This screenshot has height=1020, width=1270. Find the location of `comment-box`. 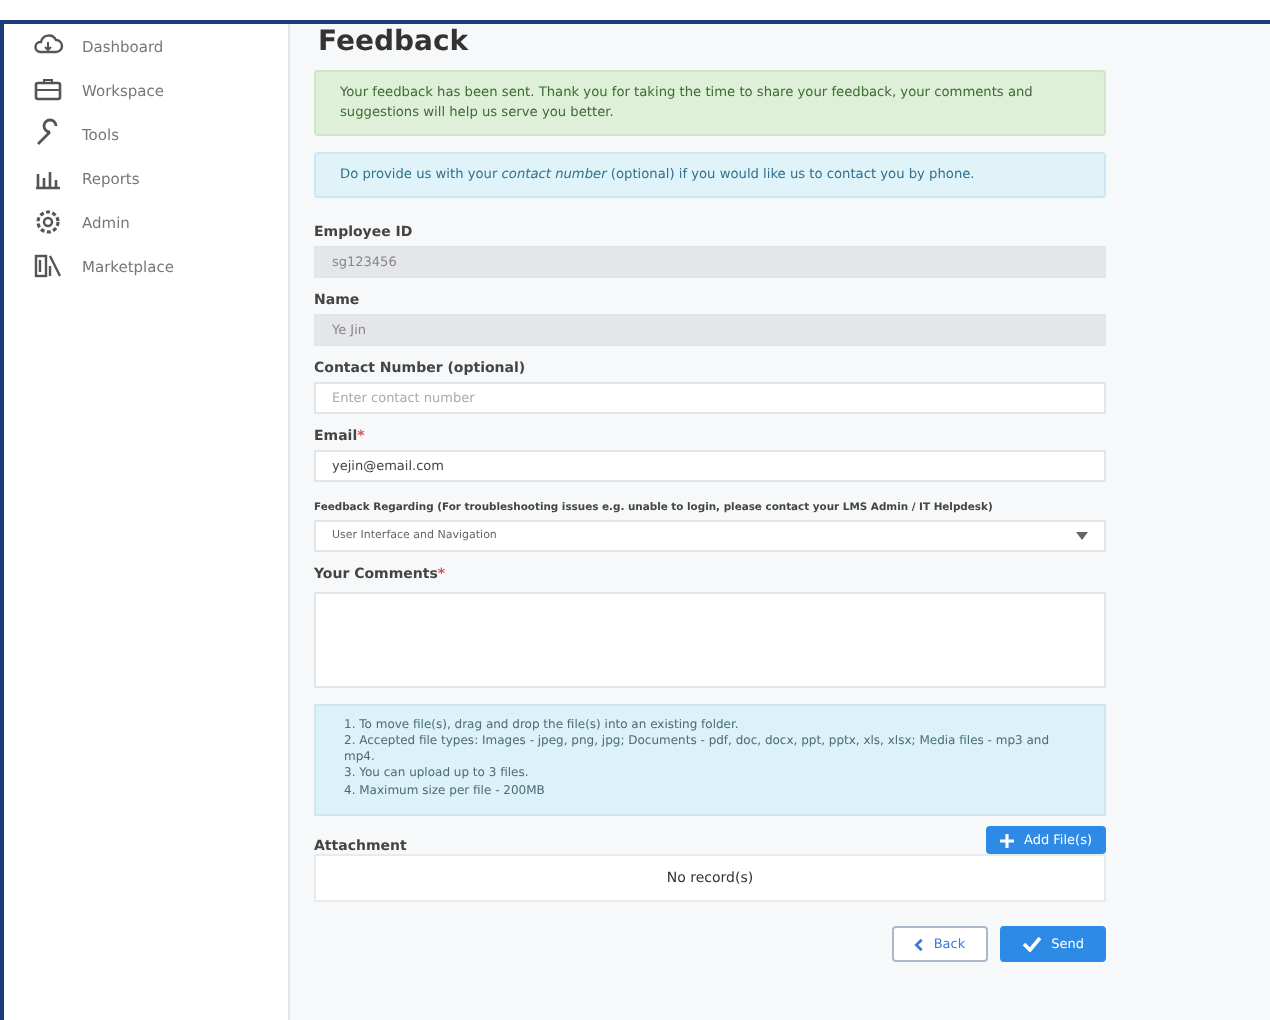

comment-box is located at coordinates (710, 639).